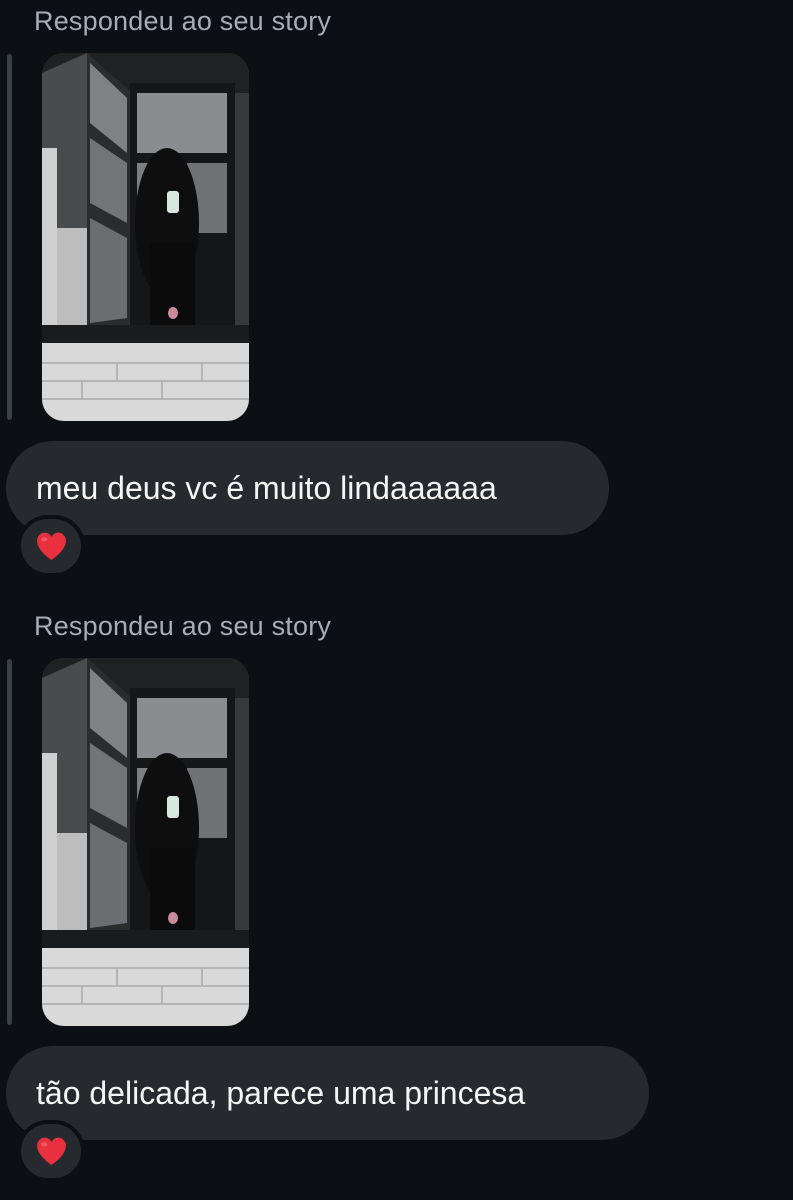 Image resolution: width=793 pixels, height=1200 pixels. I want to click on message-bubble: tão delicada, parece uma princesa, so click(327, 1093).